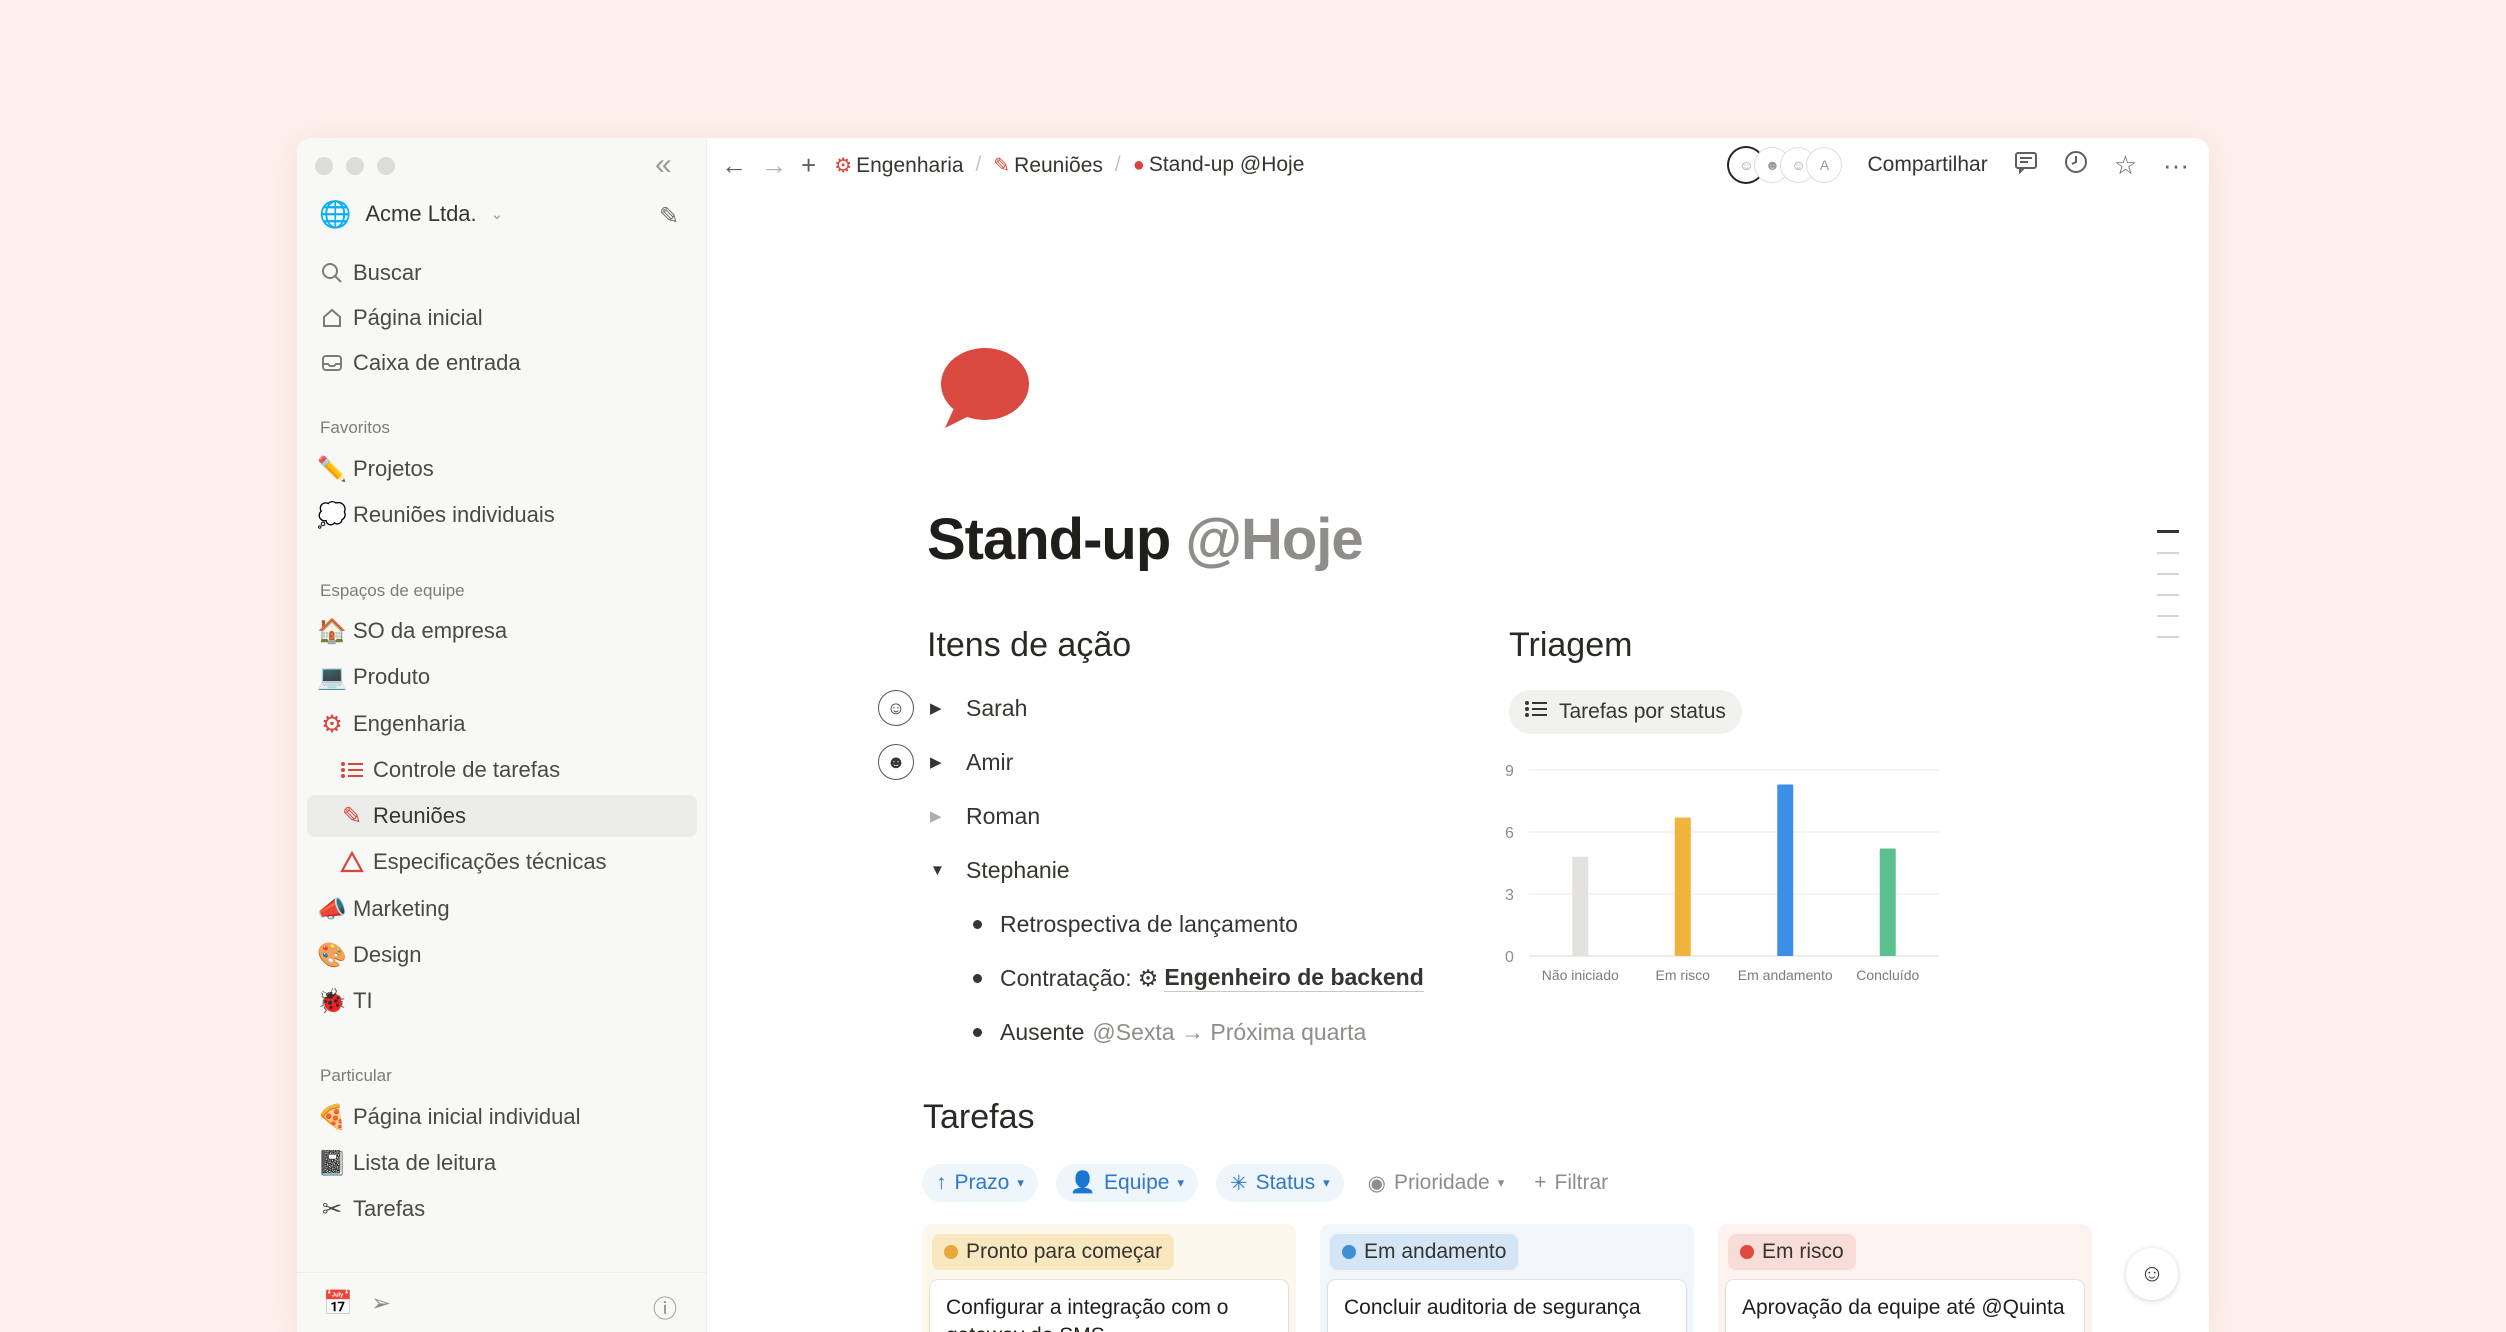 This screenshot has height=1332, width=2506. What do you see at coordinates (502, 515) in the screenshot?
I see `sidebar-item-reunioes-individuais: 💭 Reuniões individuais` at bounding box center [502, 515].